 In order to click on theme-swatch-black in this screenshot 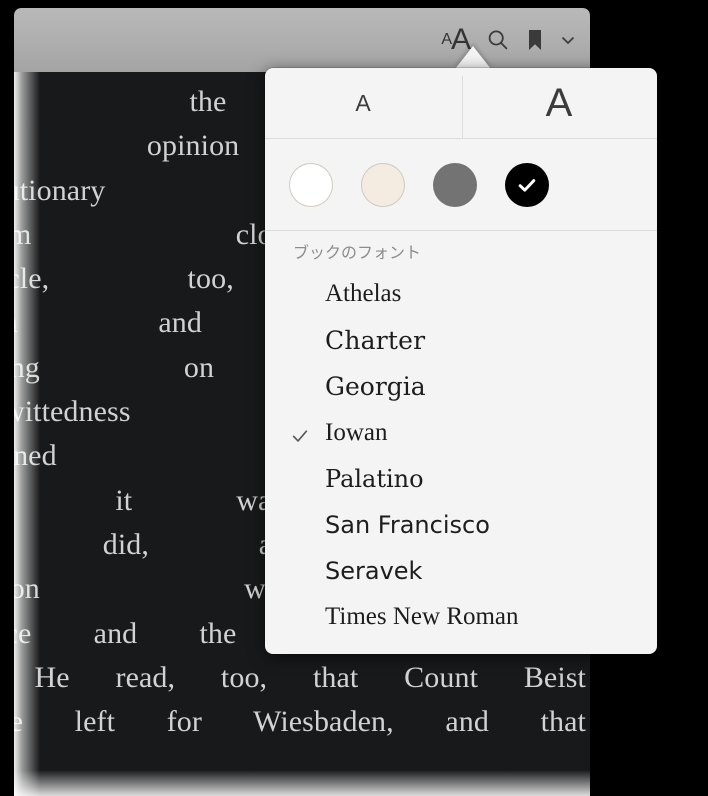, I will do `click(527, 184)`.